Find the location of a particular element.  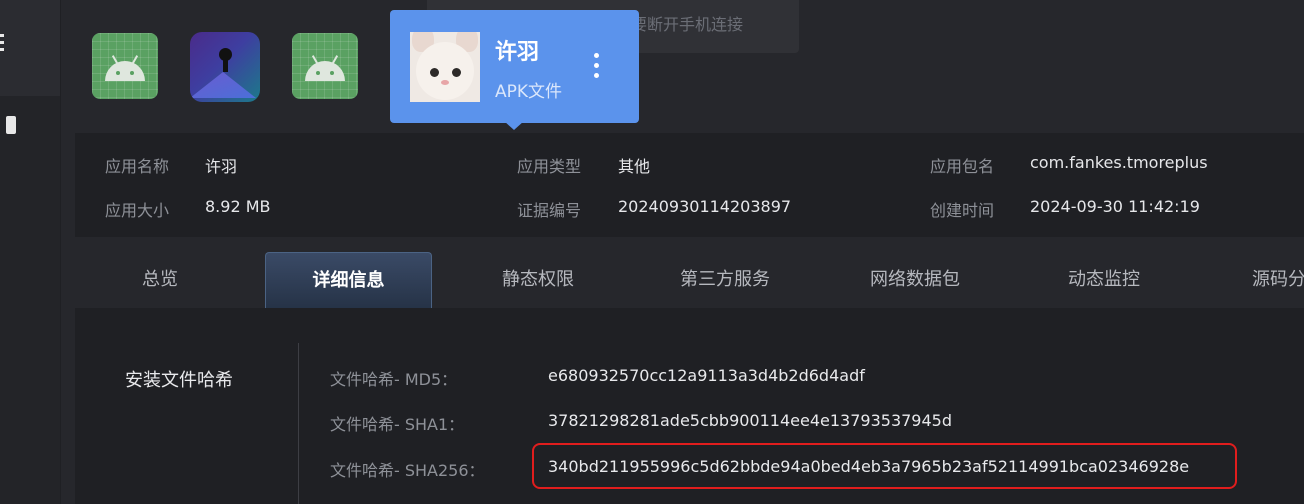

tab-details: 详细信息 is located at coordinates (348, 280).